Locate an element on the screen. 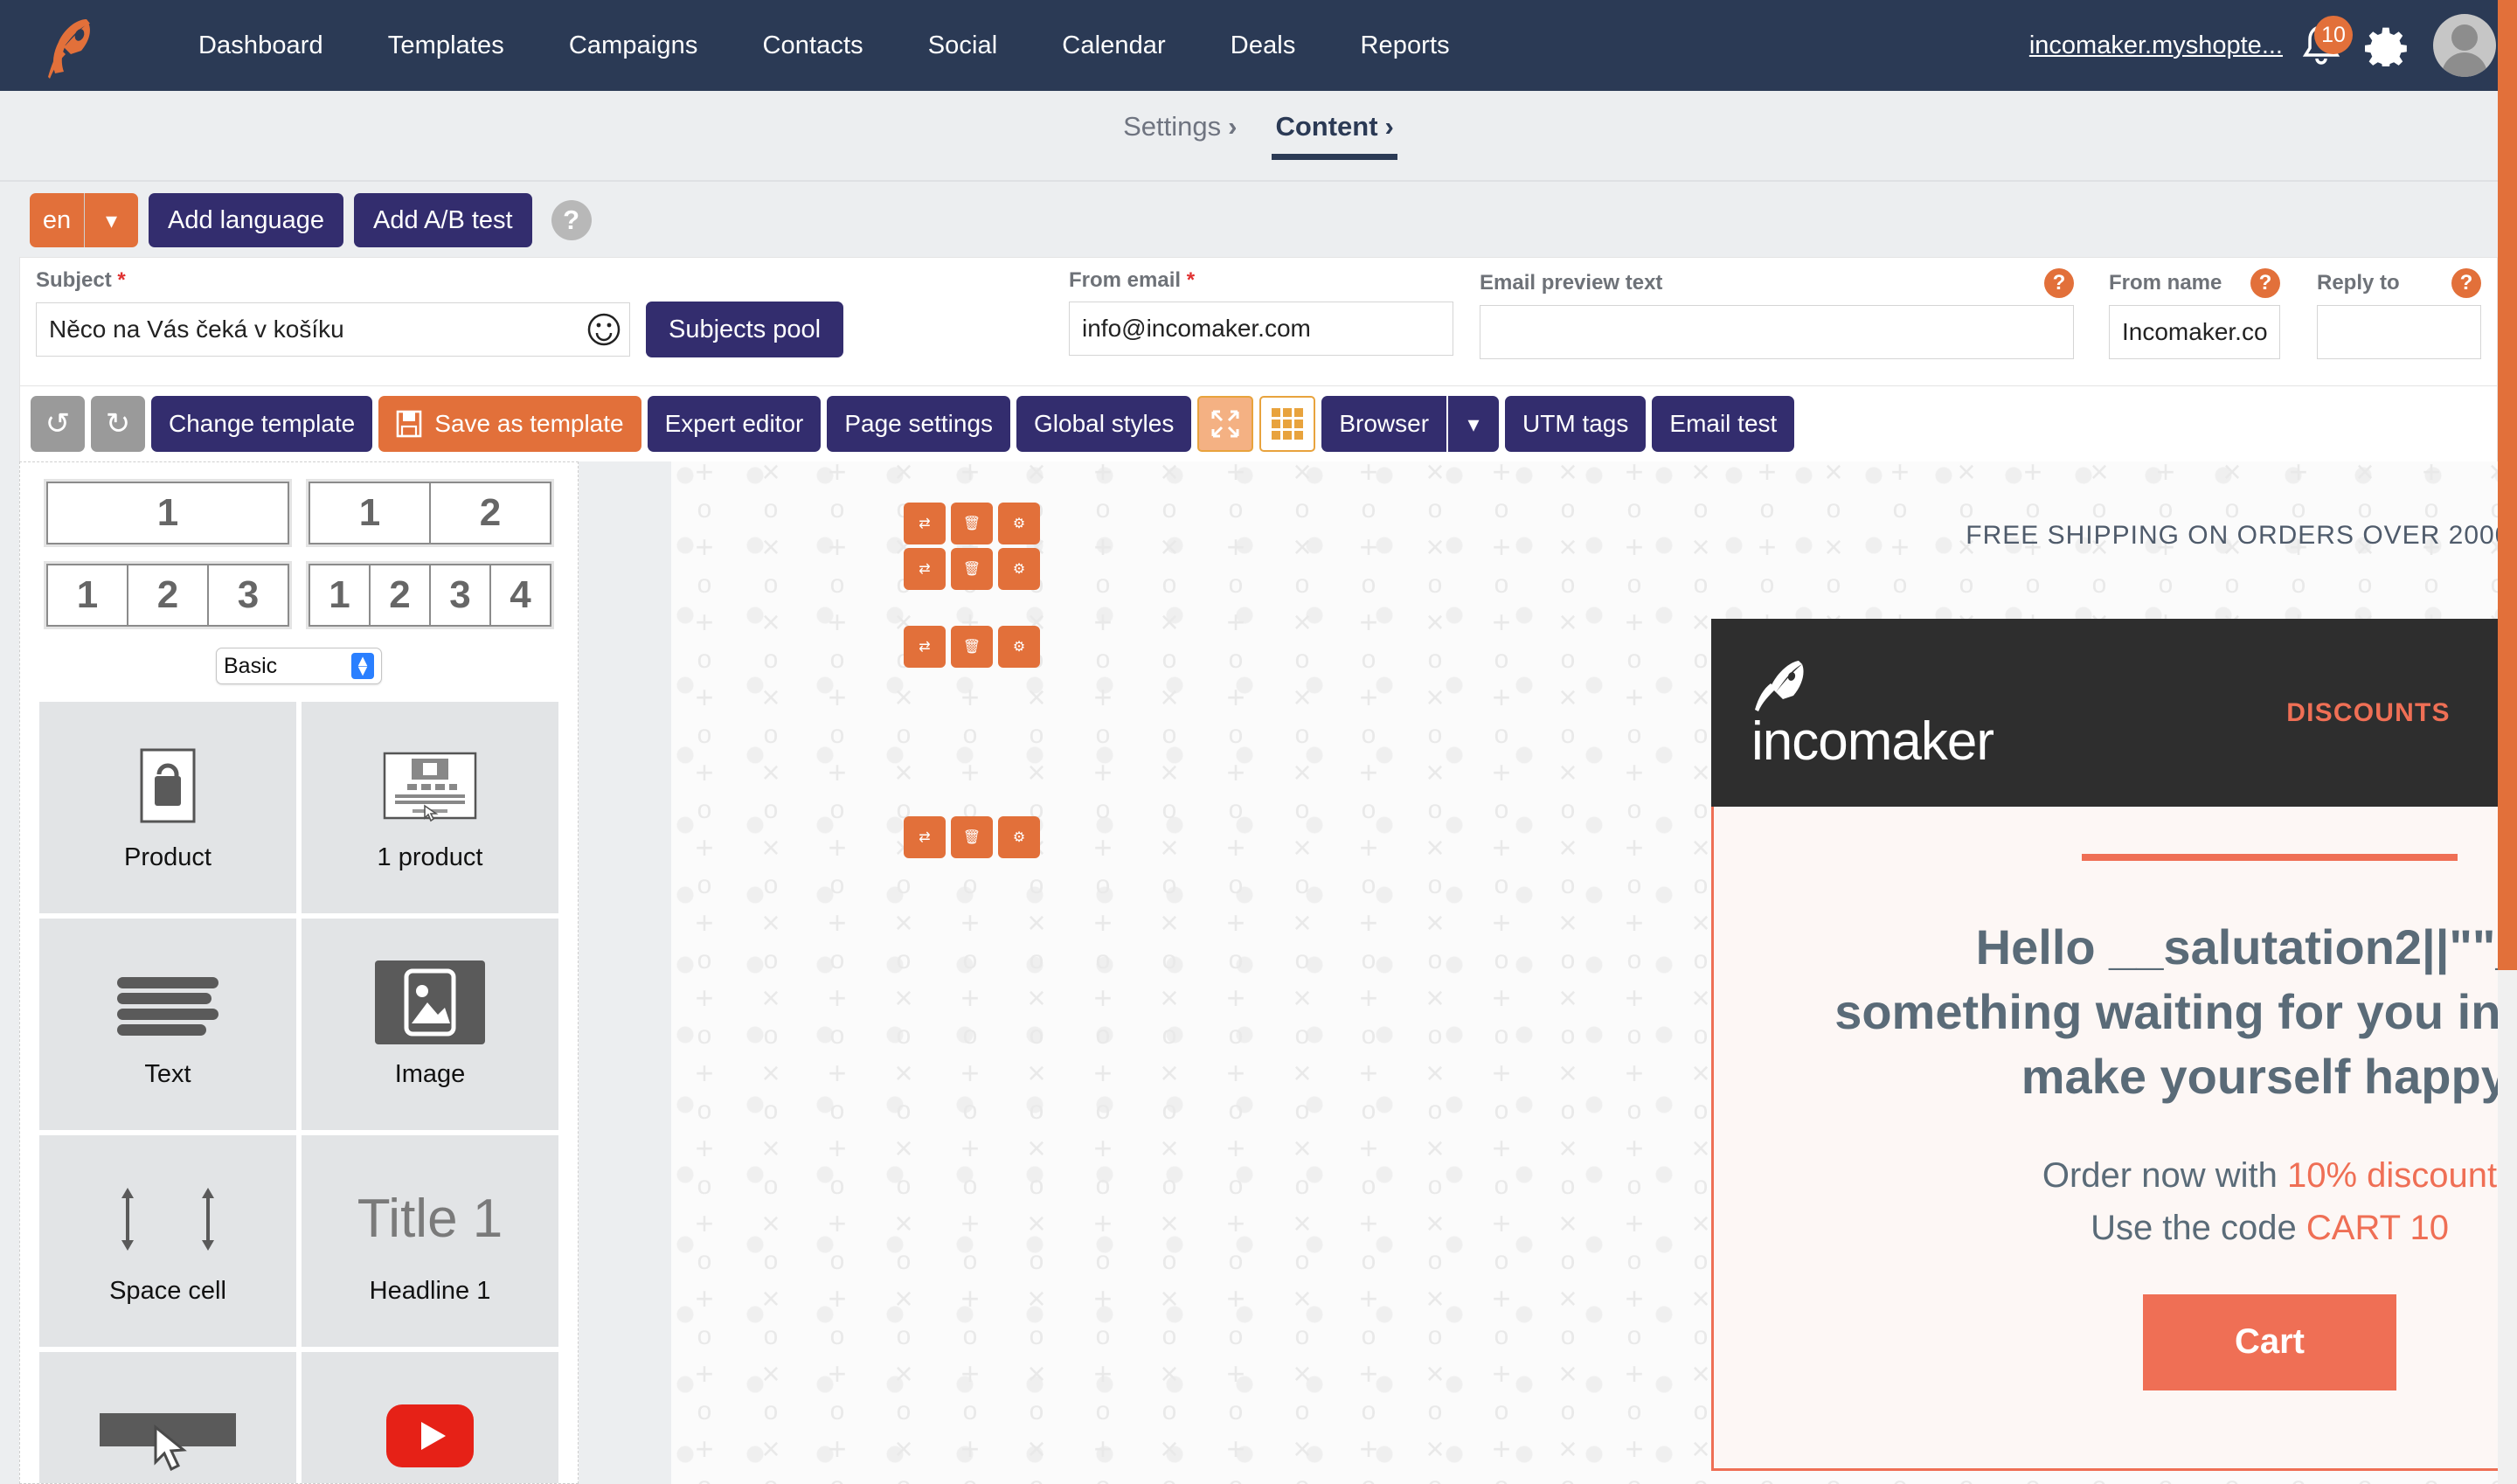 The width and height of the screenshot is (2517, 1484). block-space-cell: Space cell is located at coordinates (167, 1241).